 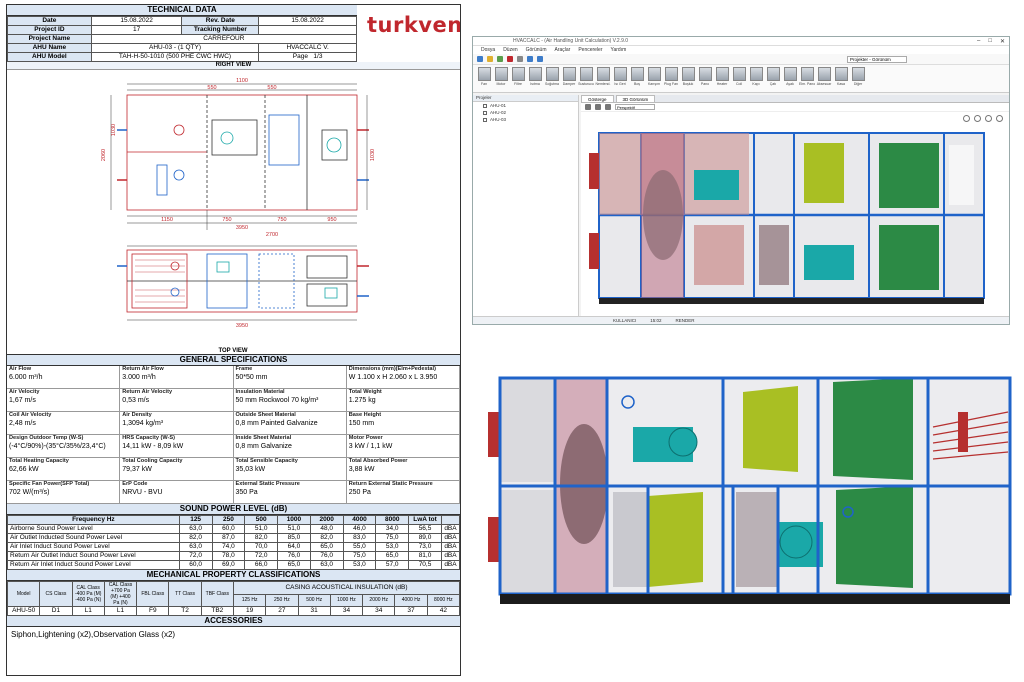 What do you see at coordinates (49, 39) in the screenshot?
I see `project-name-label: Project Name` at bounding box center [49, 39].